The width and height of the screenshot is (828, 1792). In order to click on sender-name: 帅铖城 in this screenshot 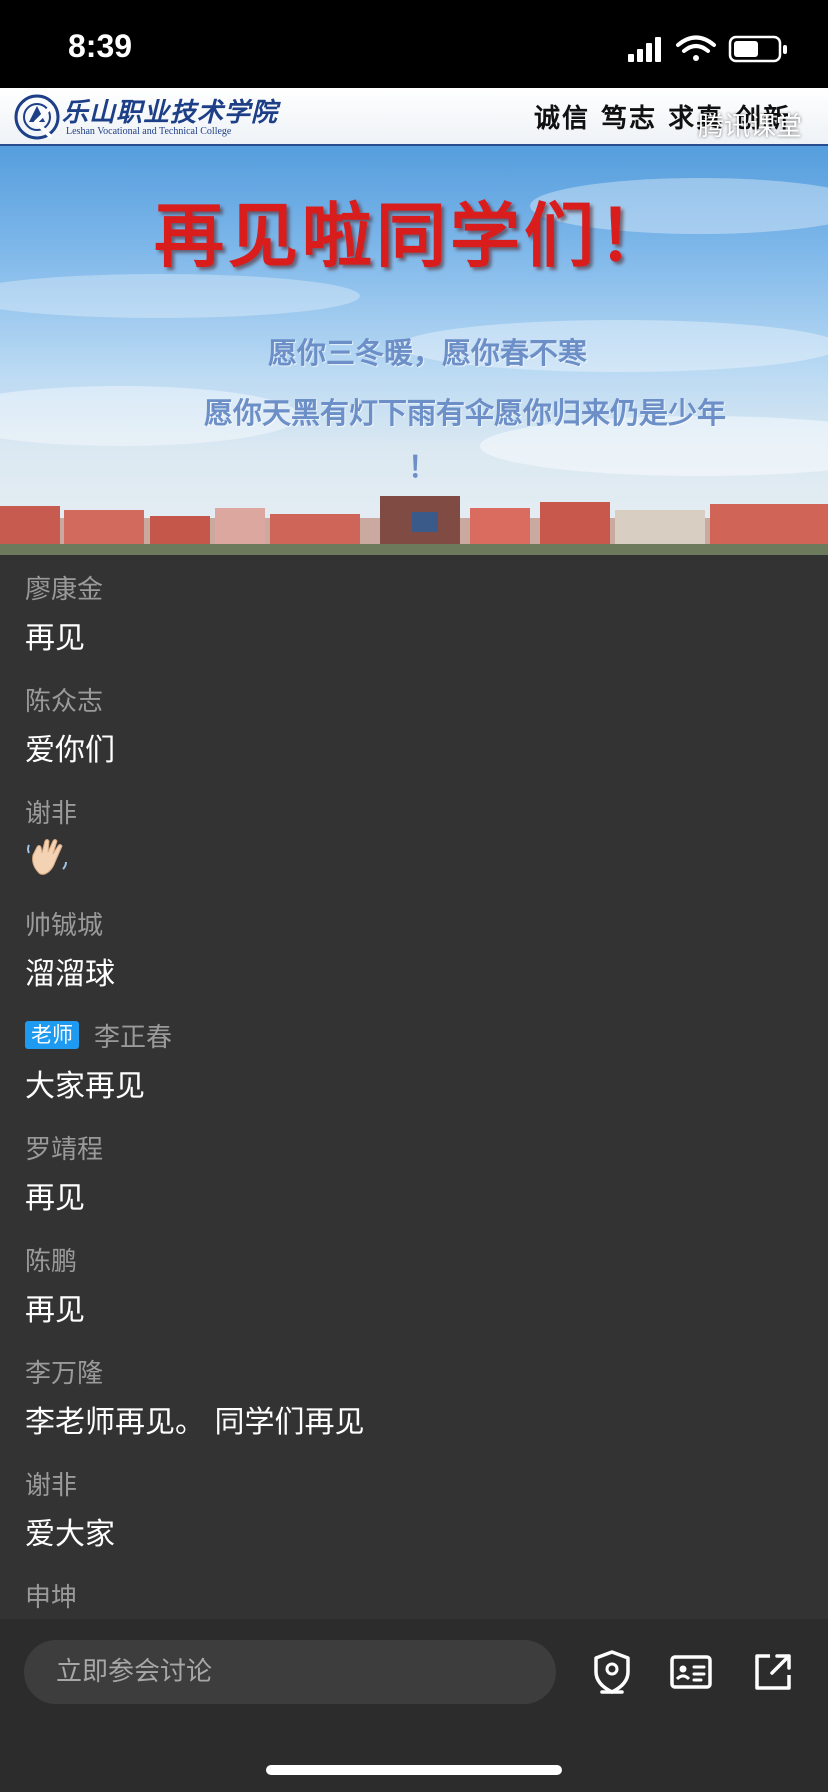, I will do `click(64, 925)`.